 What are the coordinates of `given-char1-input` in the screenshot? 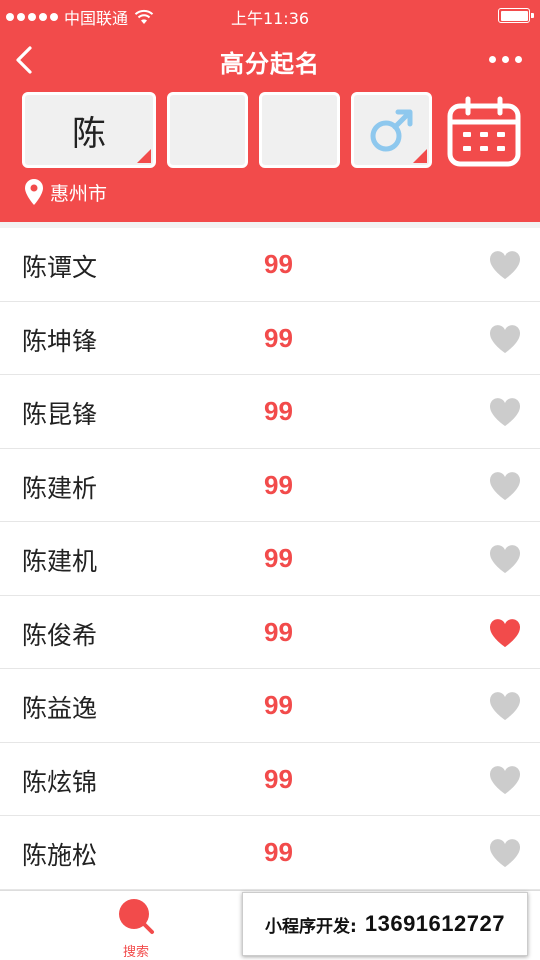 It's located at (207, 130).